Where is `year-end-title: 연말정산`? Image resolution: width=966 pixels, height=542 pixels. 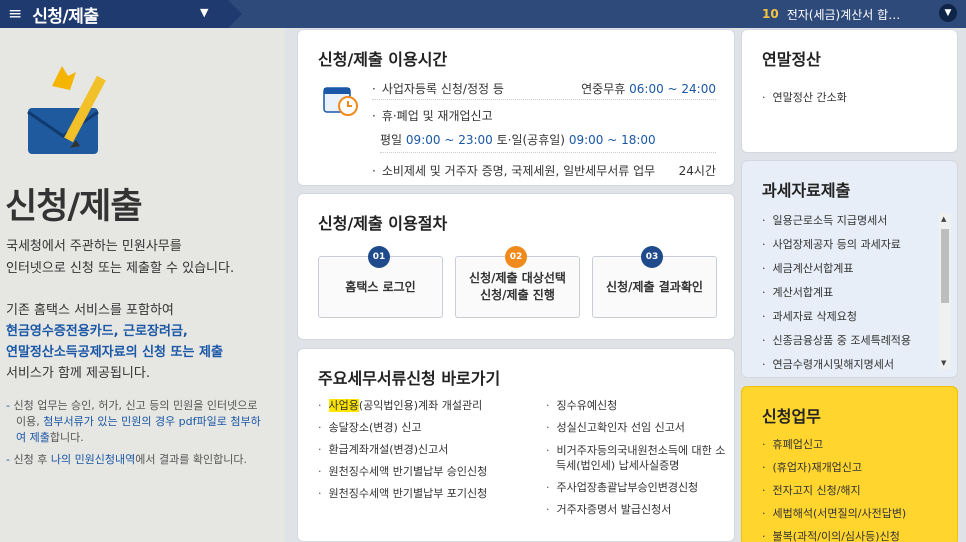 year-end-title: 연말정산 is located at coordinates (791, 59).